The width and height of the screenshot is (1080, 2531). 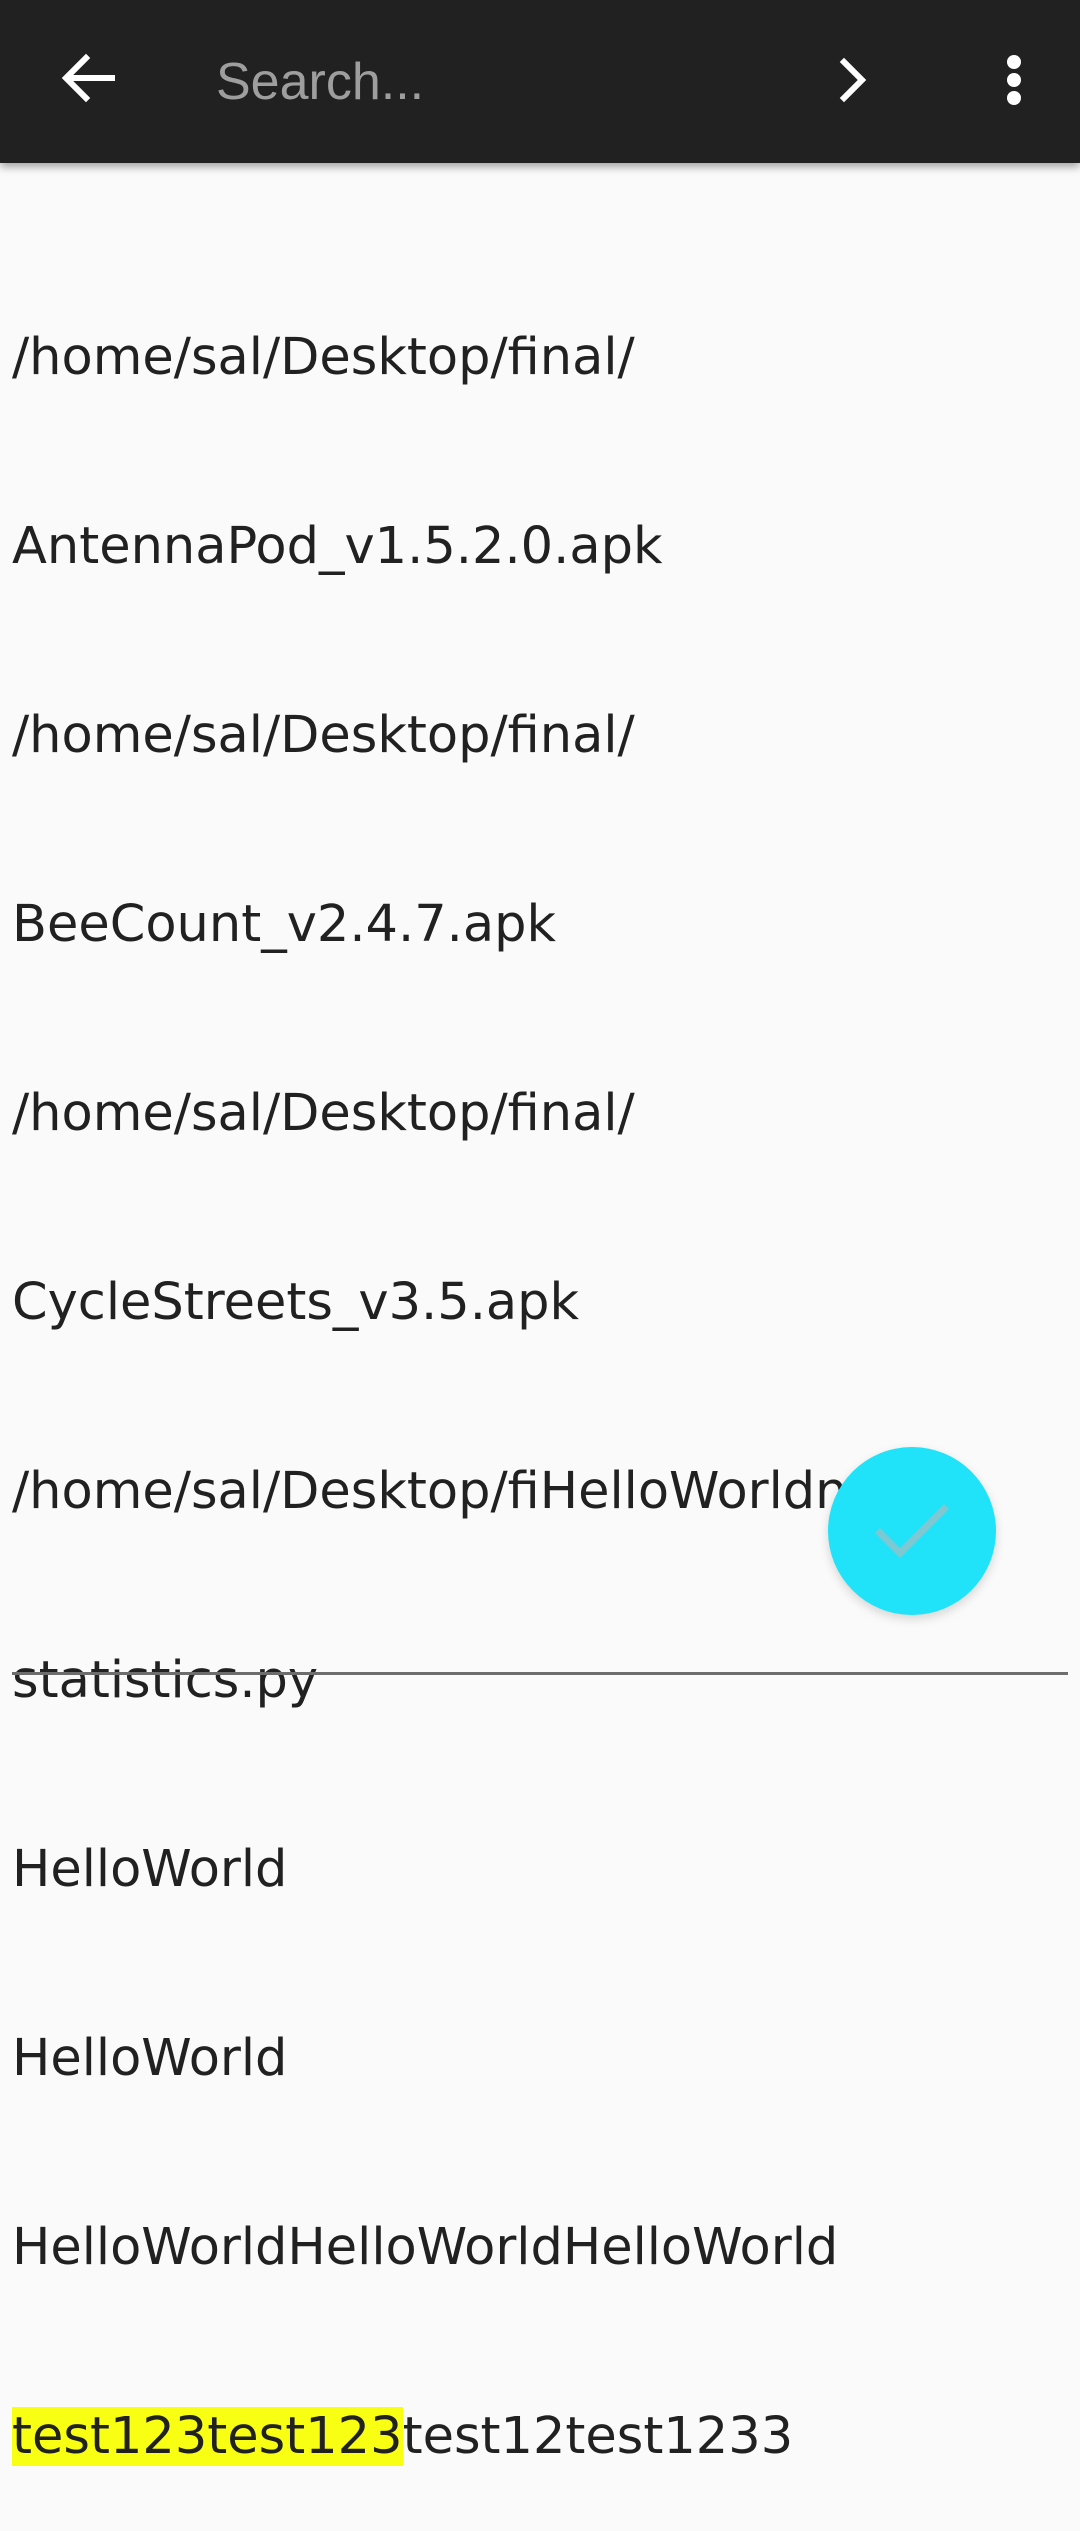 I want to click on check-icon, so click(x=912, y=1531).